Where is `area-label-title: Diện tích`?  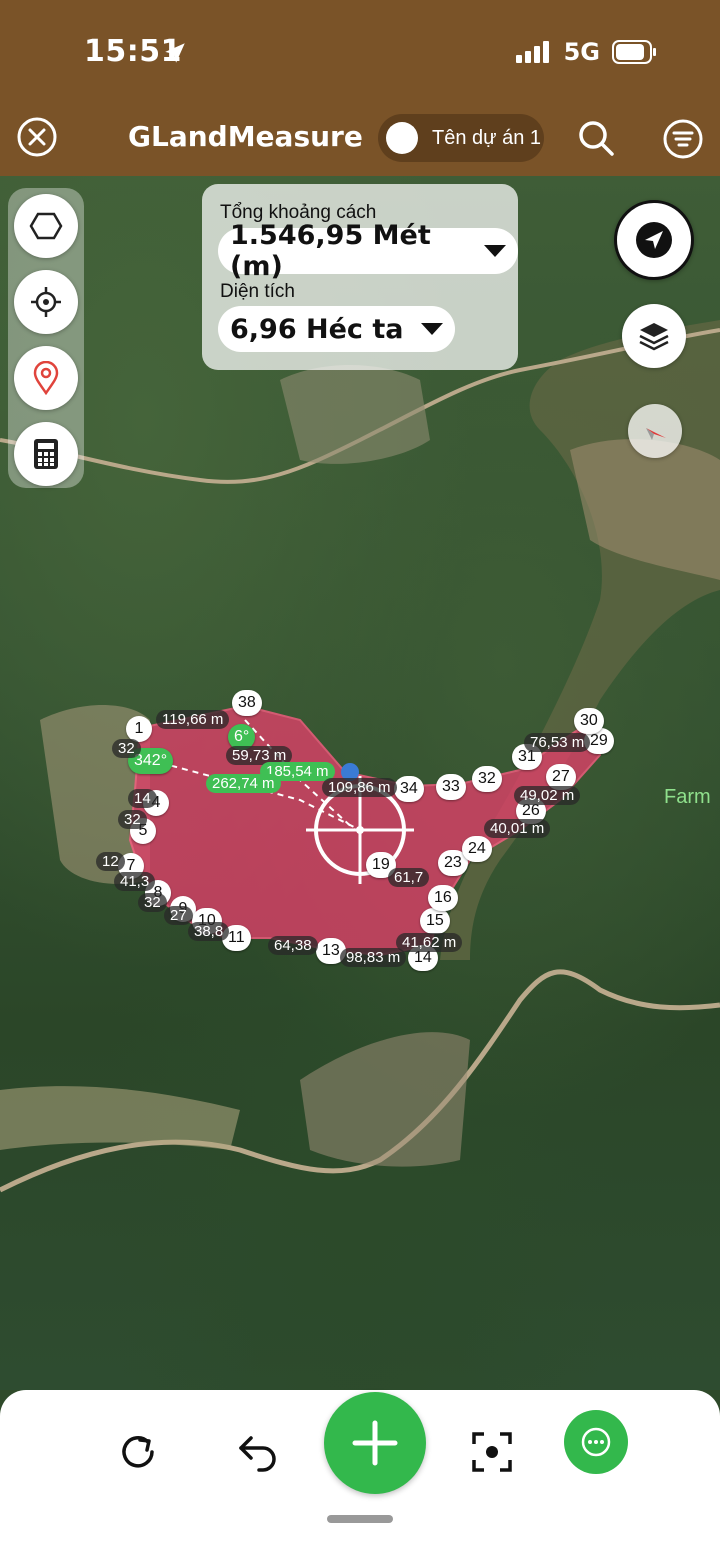 area-label-title: Diện tích is located at coordinates (257, 291).